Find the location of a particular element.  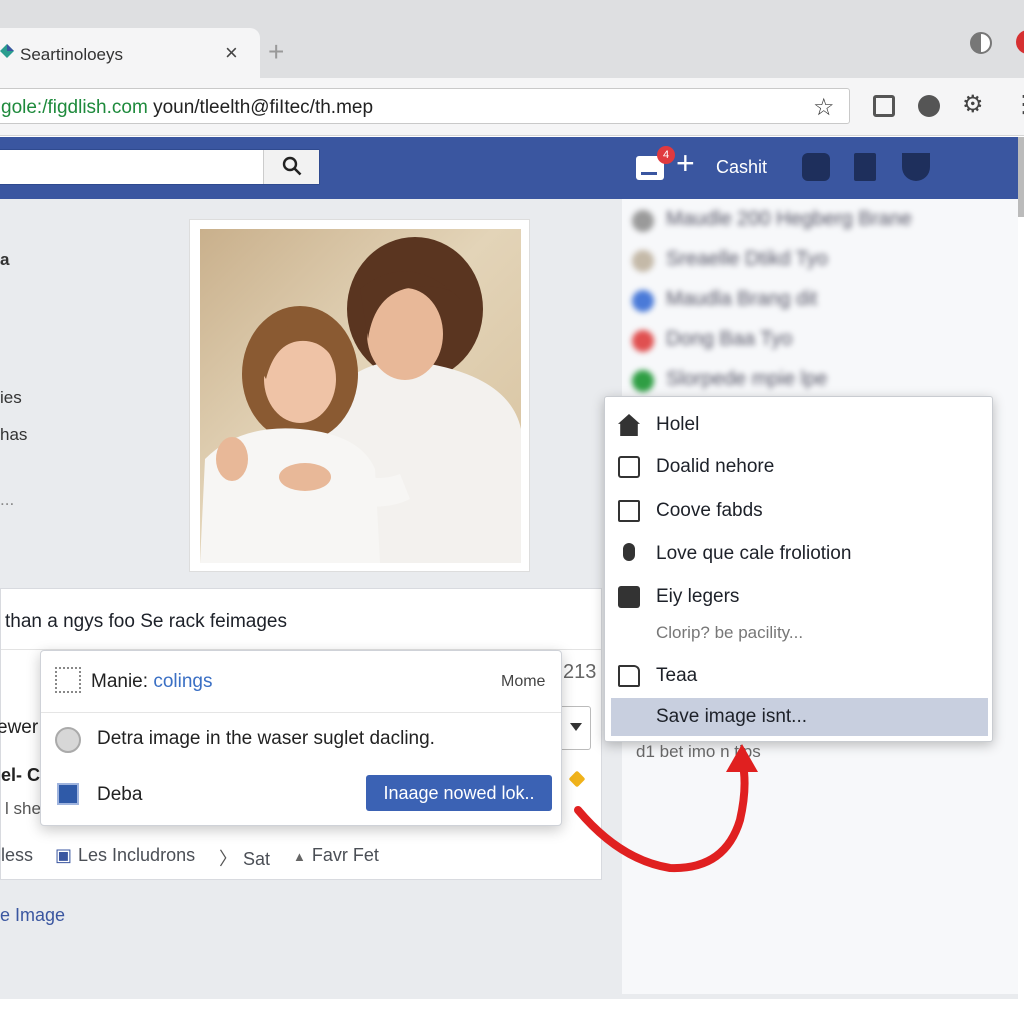

chevron-right-icon: 〉 is located at coordinates (228, 859).